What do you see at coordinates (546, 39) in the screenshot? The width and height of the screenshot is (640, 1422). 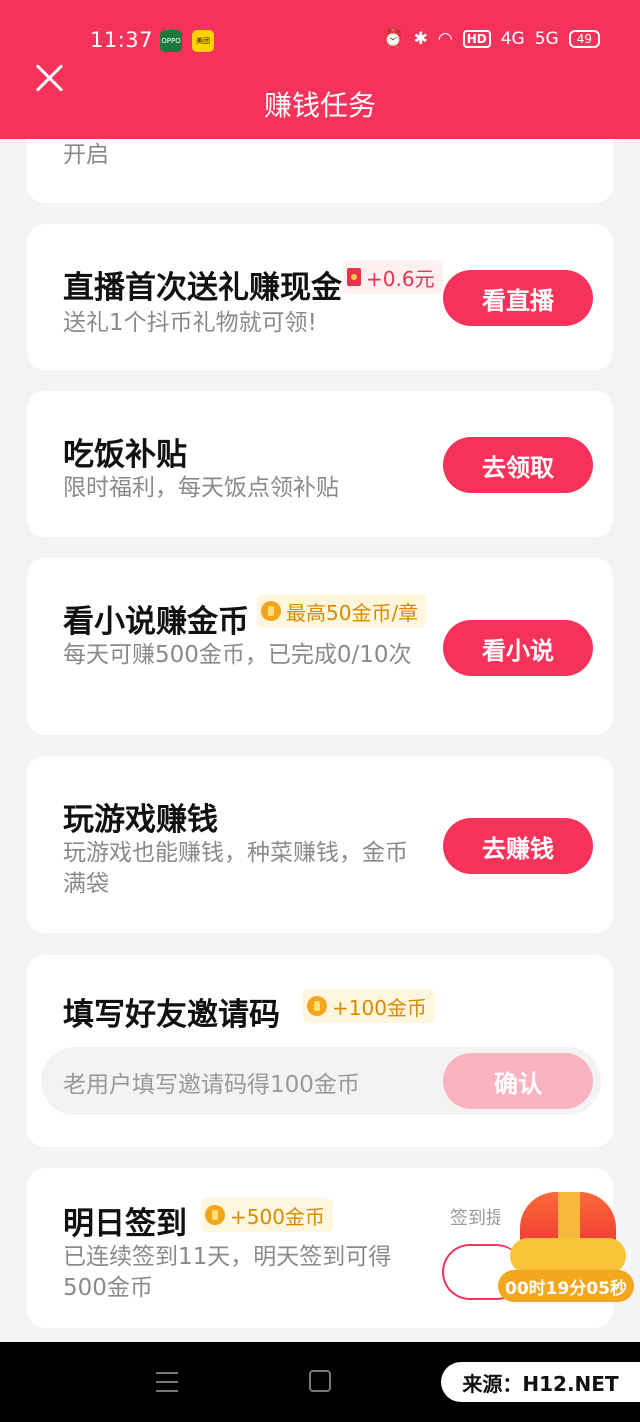 I see `signal-5g-icon: 5G` at bounding box center [546, 39].